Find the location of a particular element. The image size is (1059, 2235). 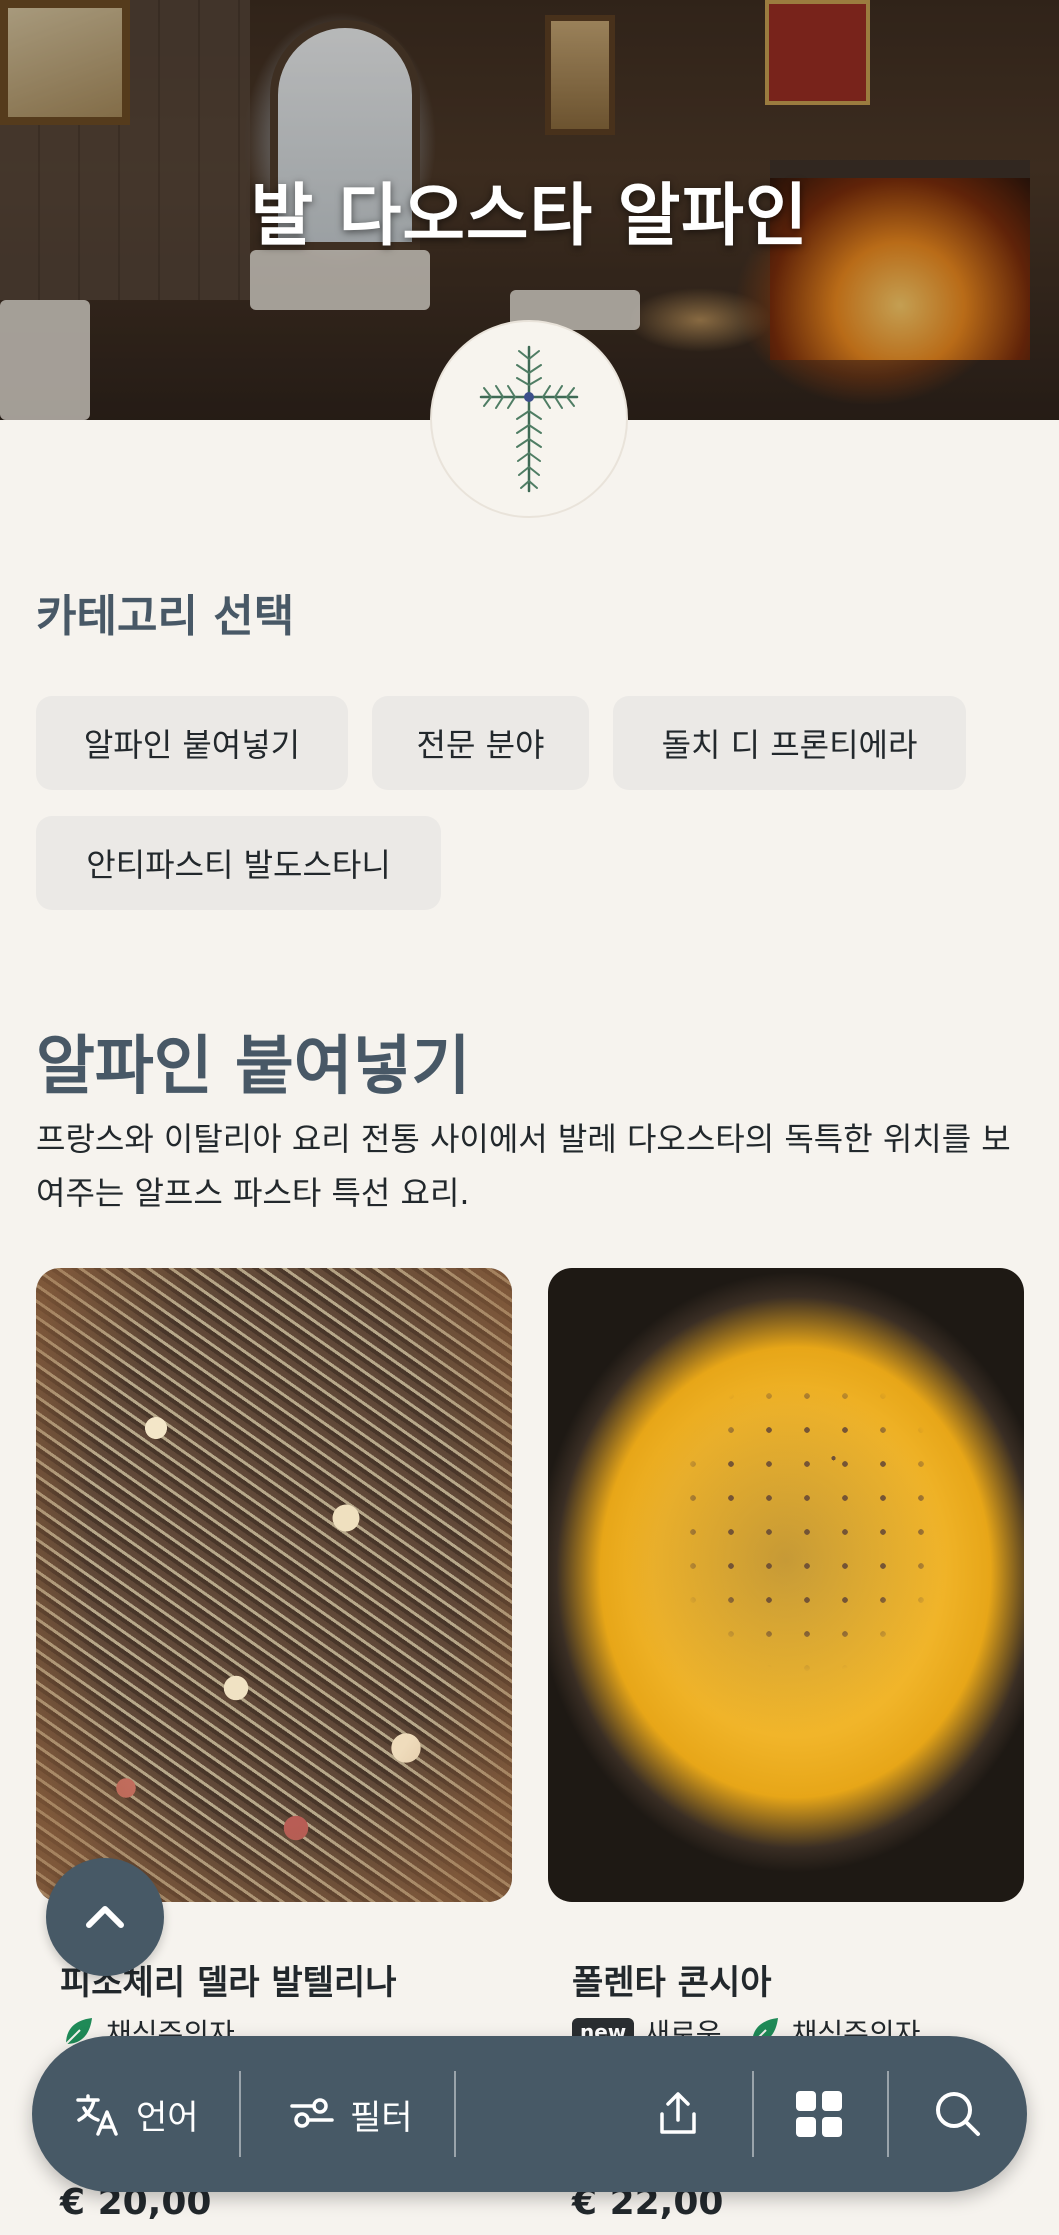

category-chip: 안티파스티 발도스타니 is located at coordinates (238, 863).